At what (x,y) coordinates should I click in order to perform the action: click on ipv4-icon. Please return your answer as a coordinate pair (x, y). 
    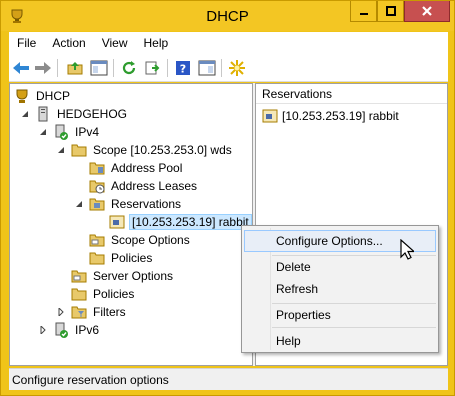
    Looking at the image, I should click on (61, 132).